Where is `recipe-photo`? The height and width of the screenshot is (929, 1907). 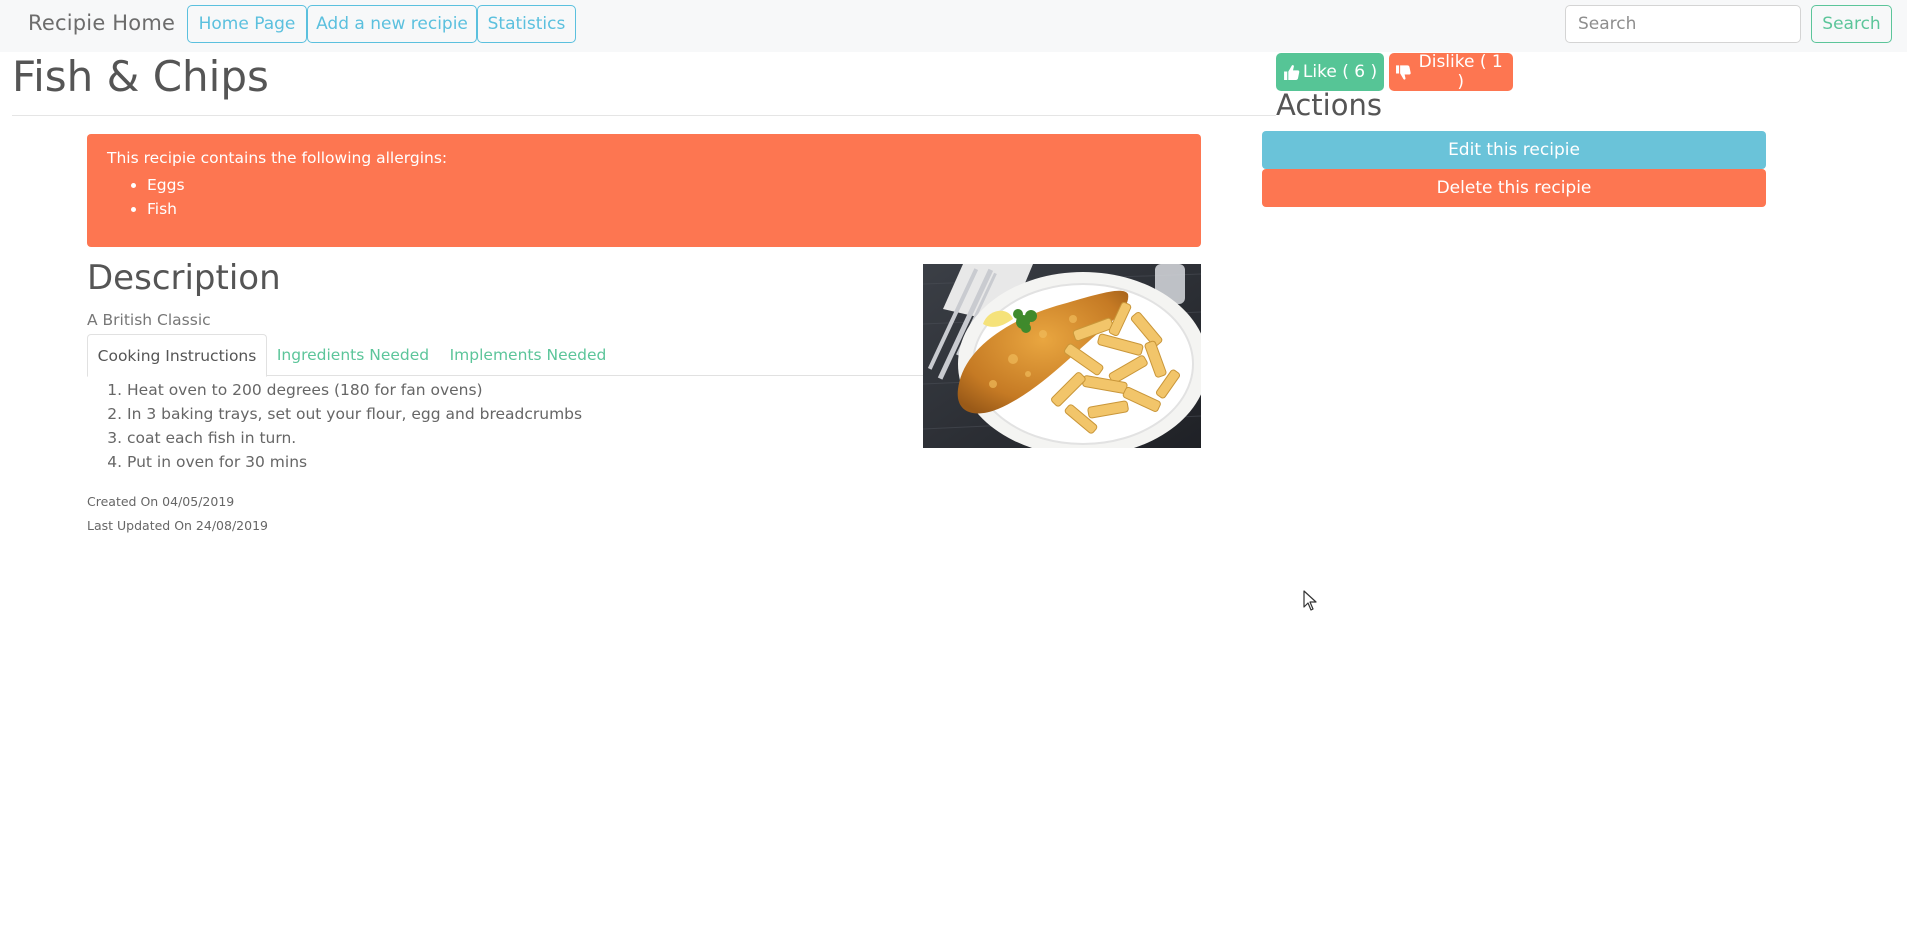 recipe-photo is located at coordinates (1062, 356).